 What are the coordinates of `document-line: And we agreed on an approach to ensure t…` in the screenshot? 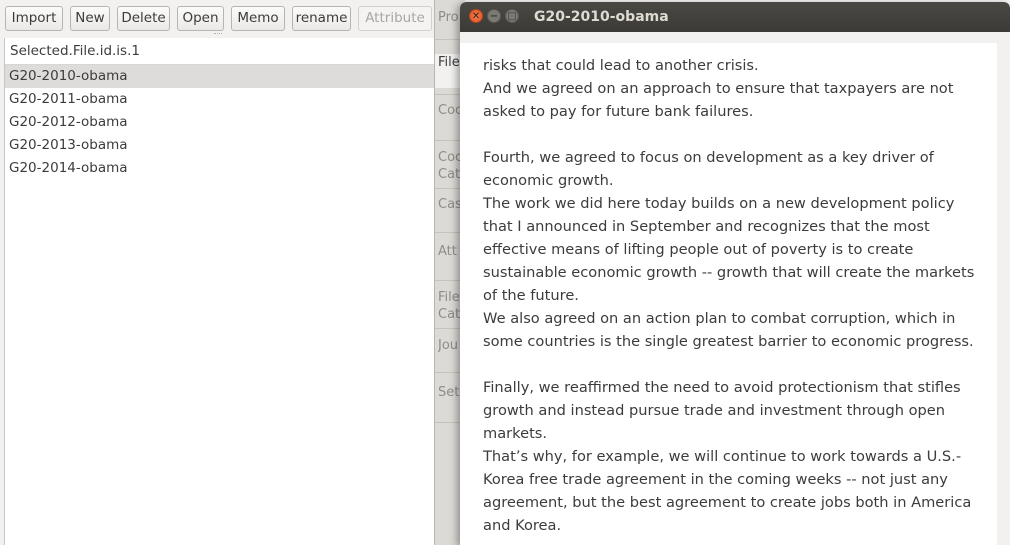 It's located at (718, 88).